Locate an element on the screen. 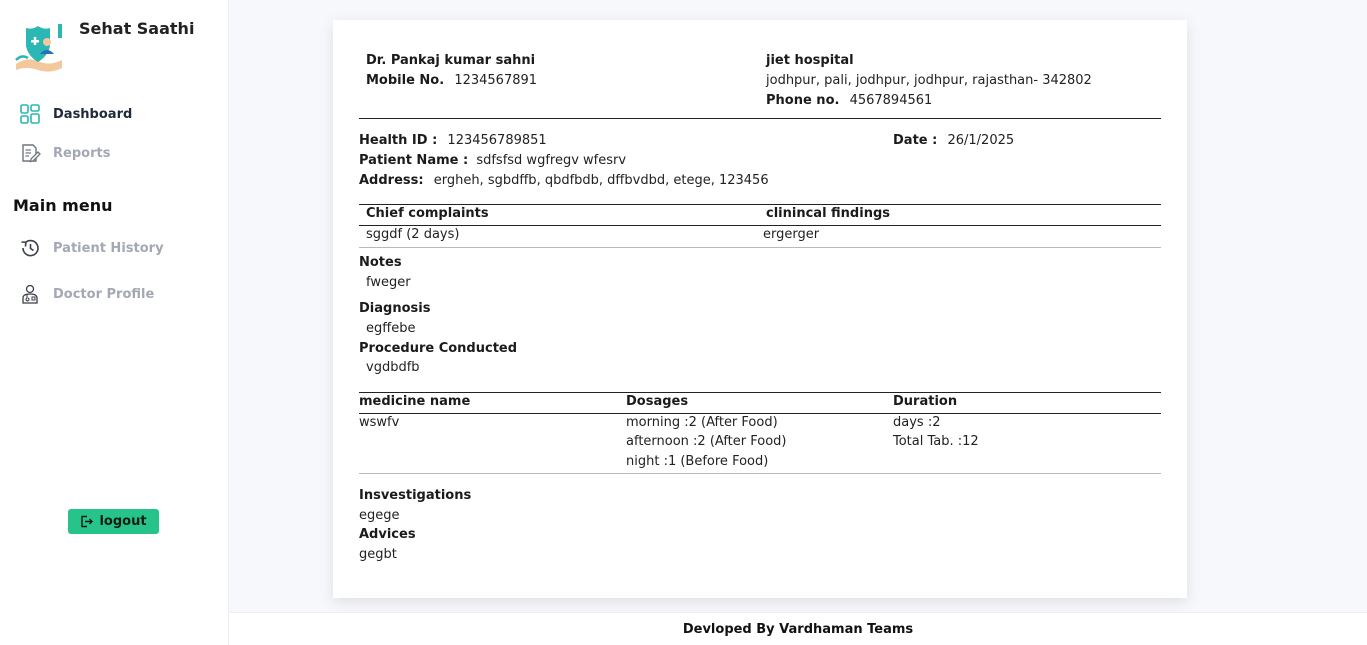  nav-doctor-profile-label: Doctor Profile is located at coordinates (104, 294).